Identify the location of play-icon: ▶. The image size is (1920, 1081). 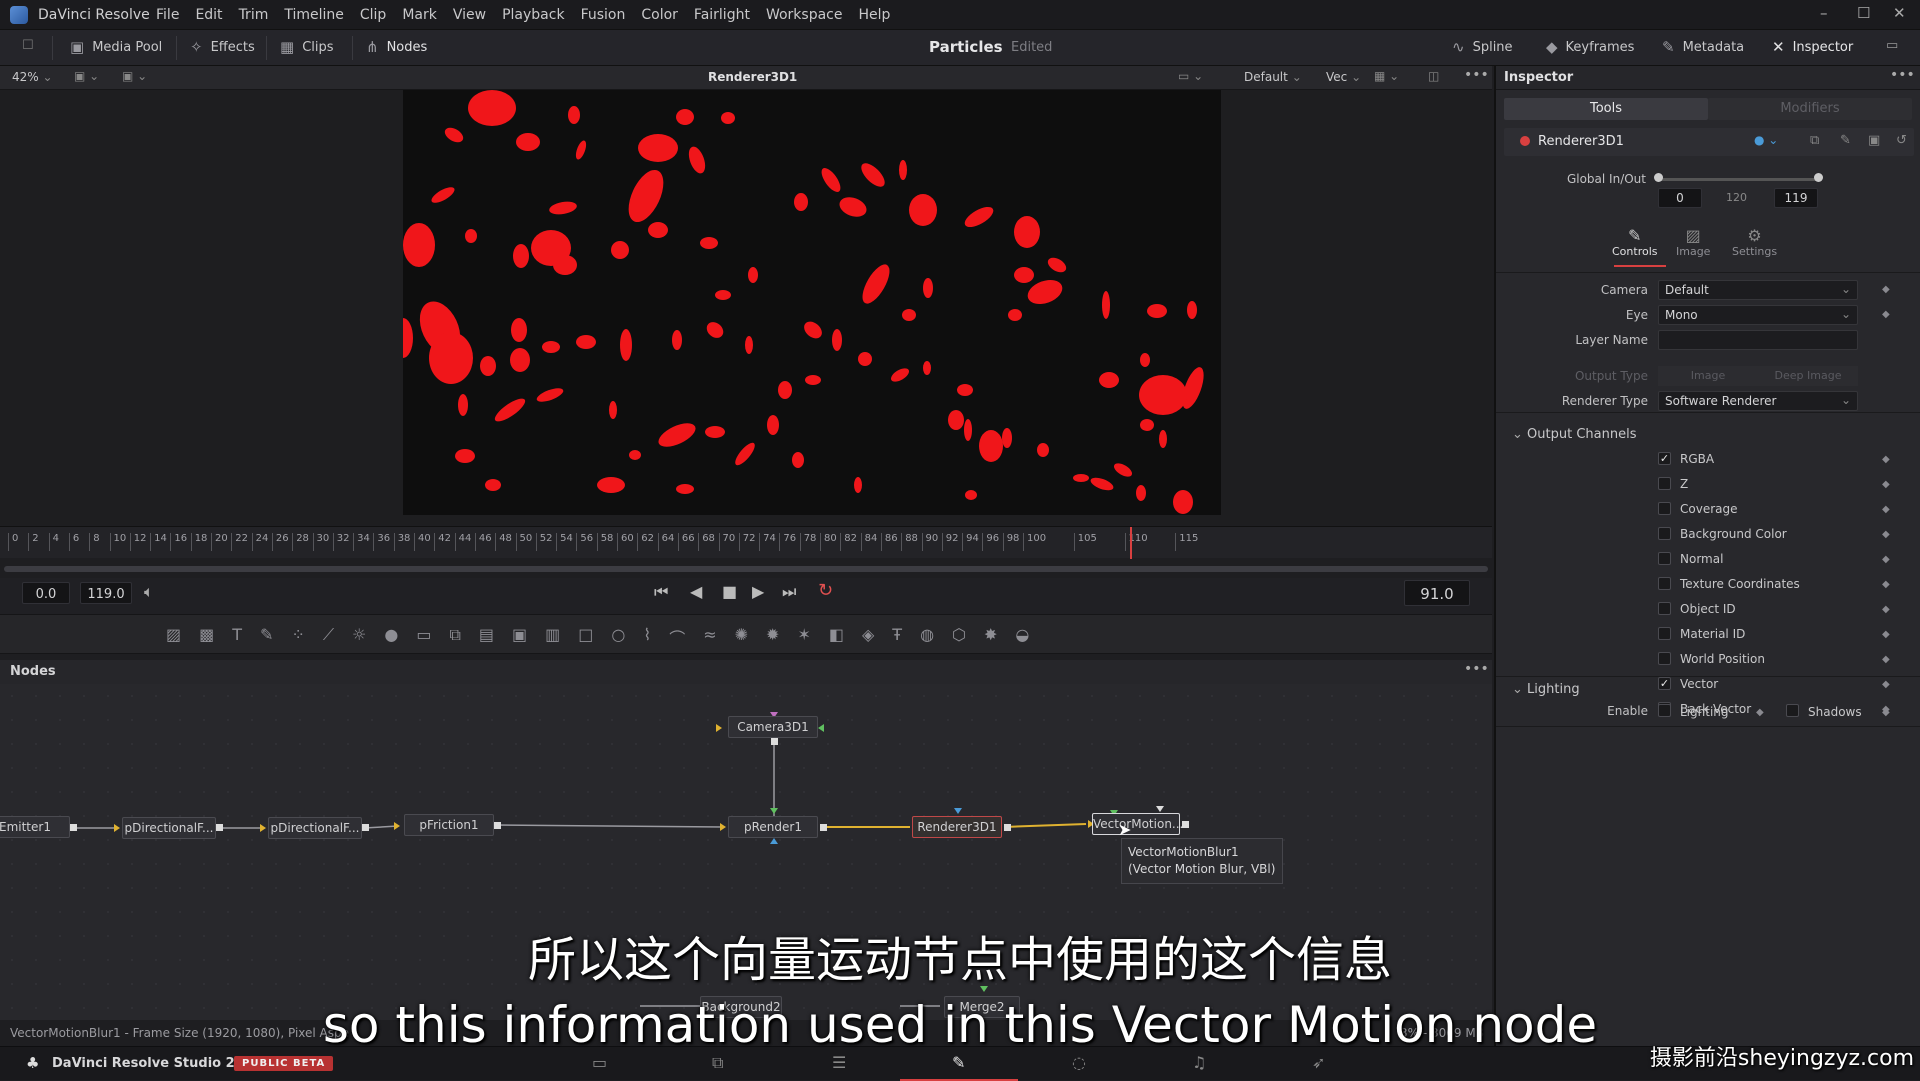
(758, 591).